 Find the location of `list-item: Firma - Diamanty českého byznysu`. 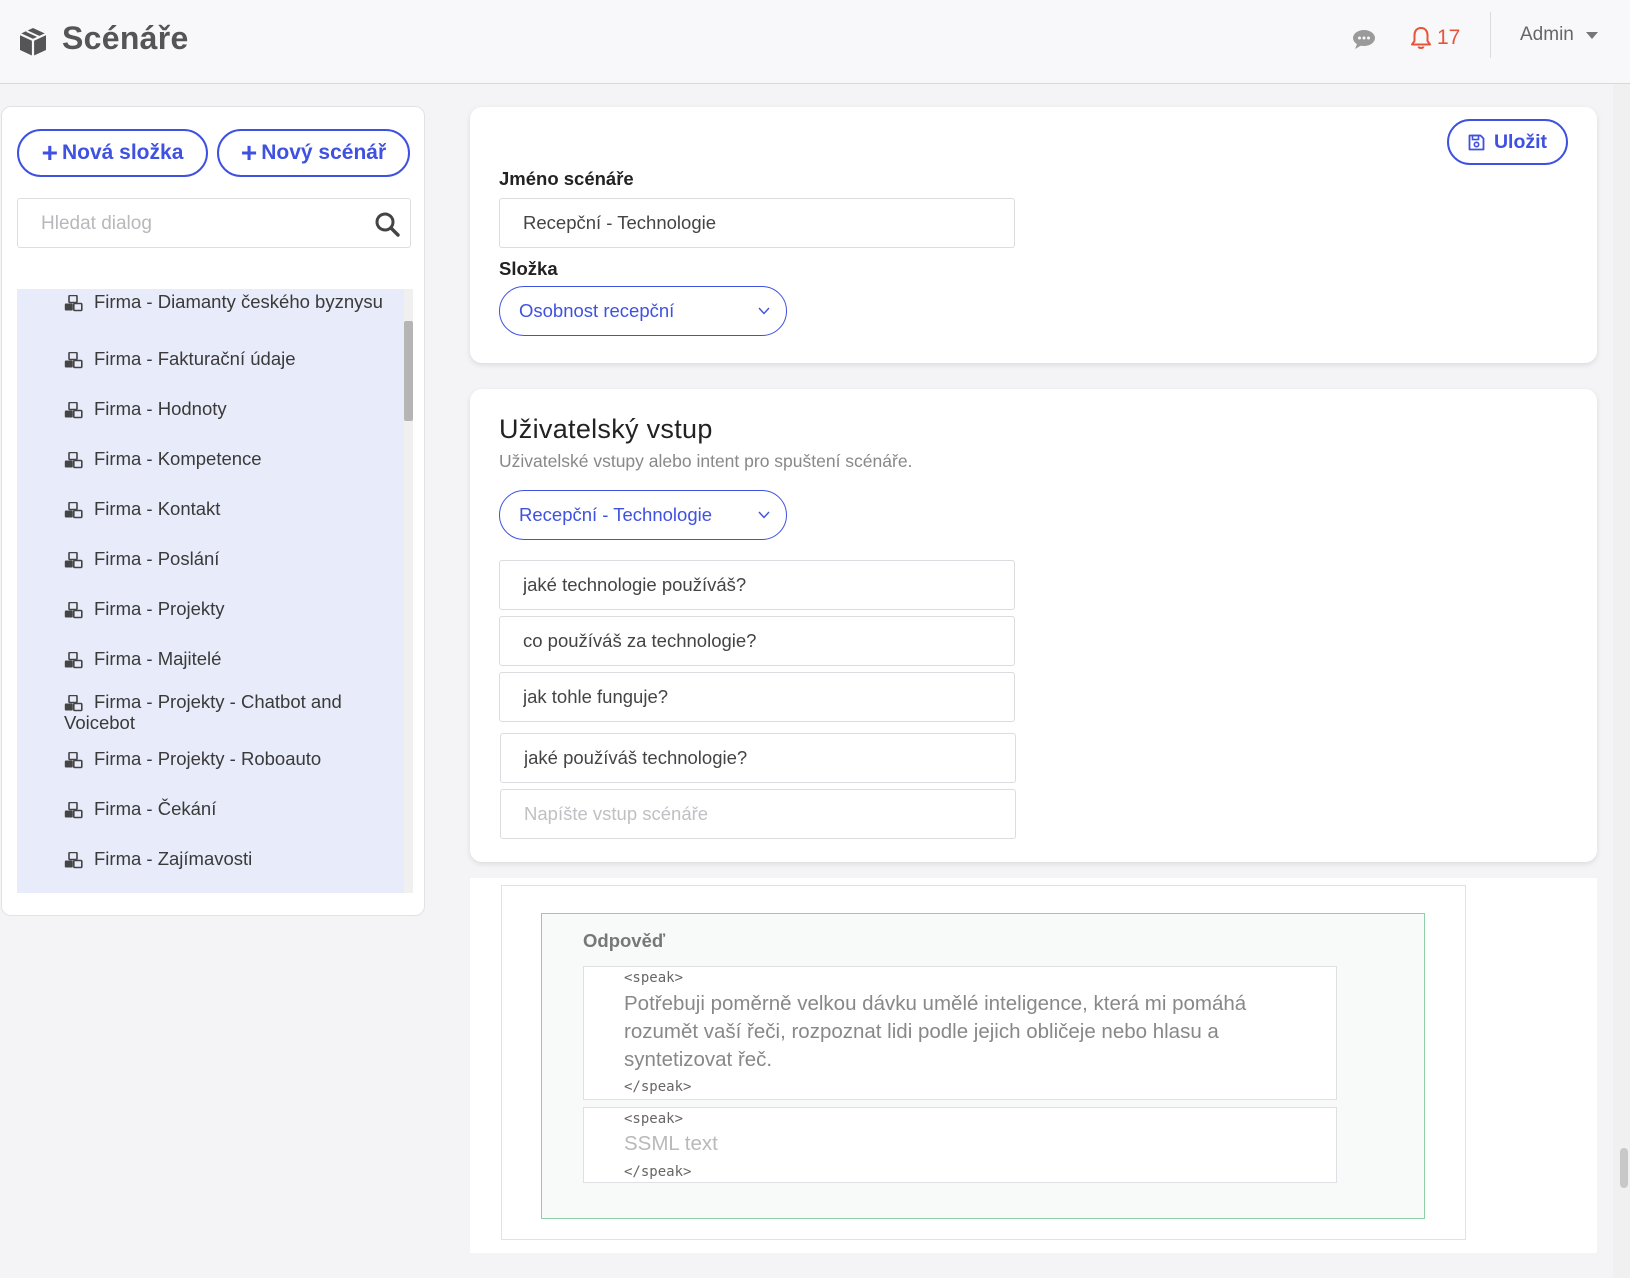

list-item: Firma - Diamanty českého byznysu is located at coordinates (202, 301).